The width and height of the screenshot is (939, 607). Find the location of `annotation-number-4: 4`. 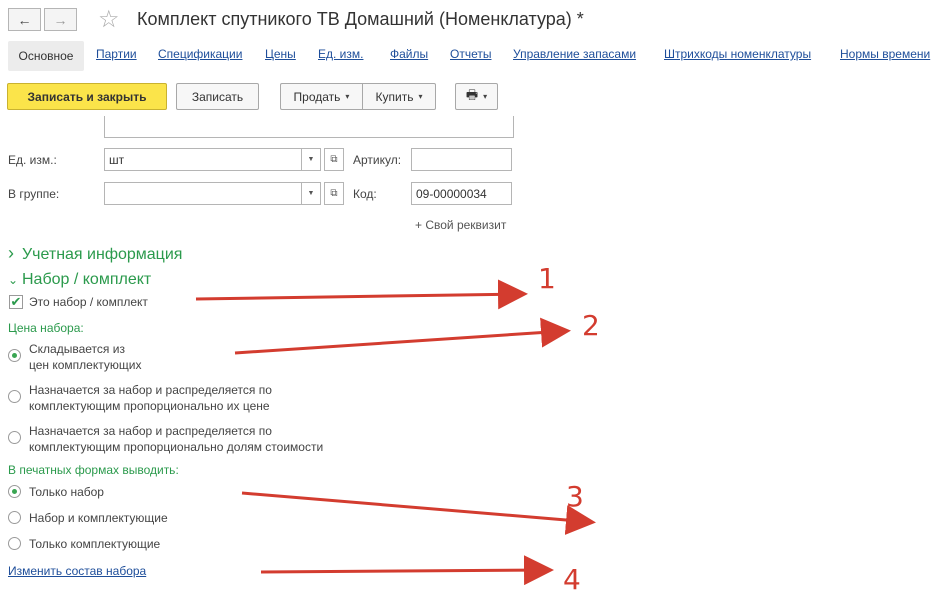

annotation-number-4: 4 is located at coordinates (572, 579).